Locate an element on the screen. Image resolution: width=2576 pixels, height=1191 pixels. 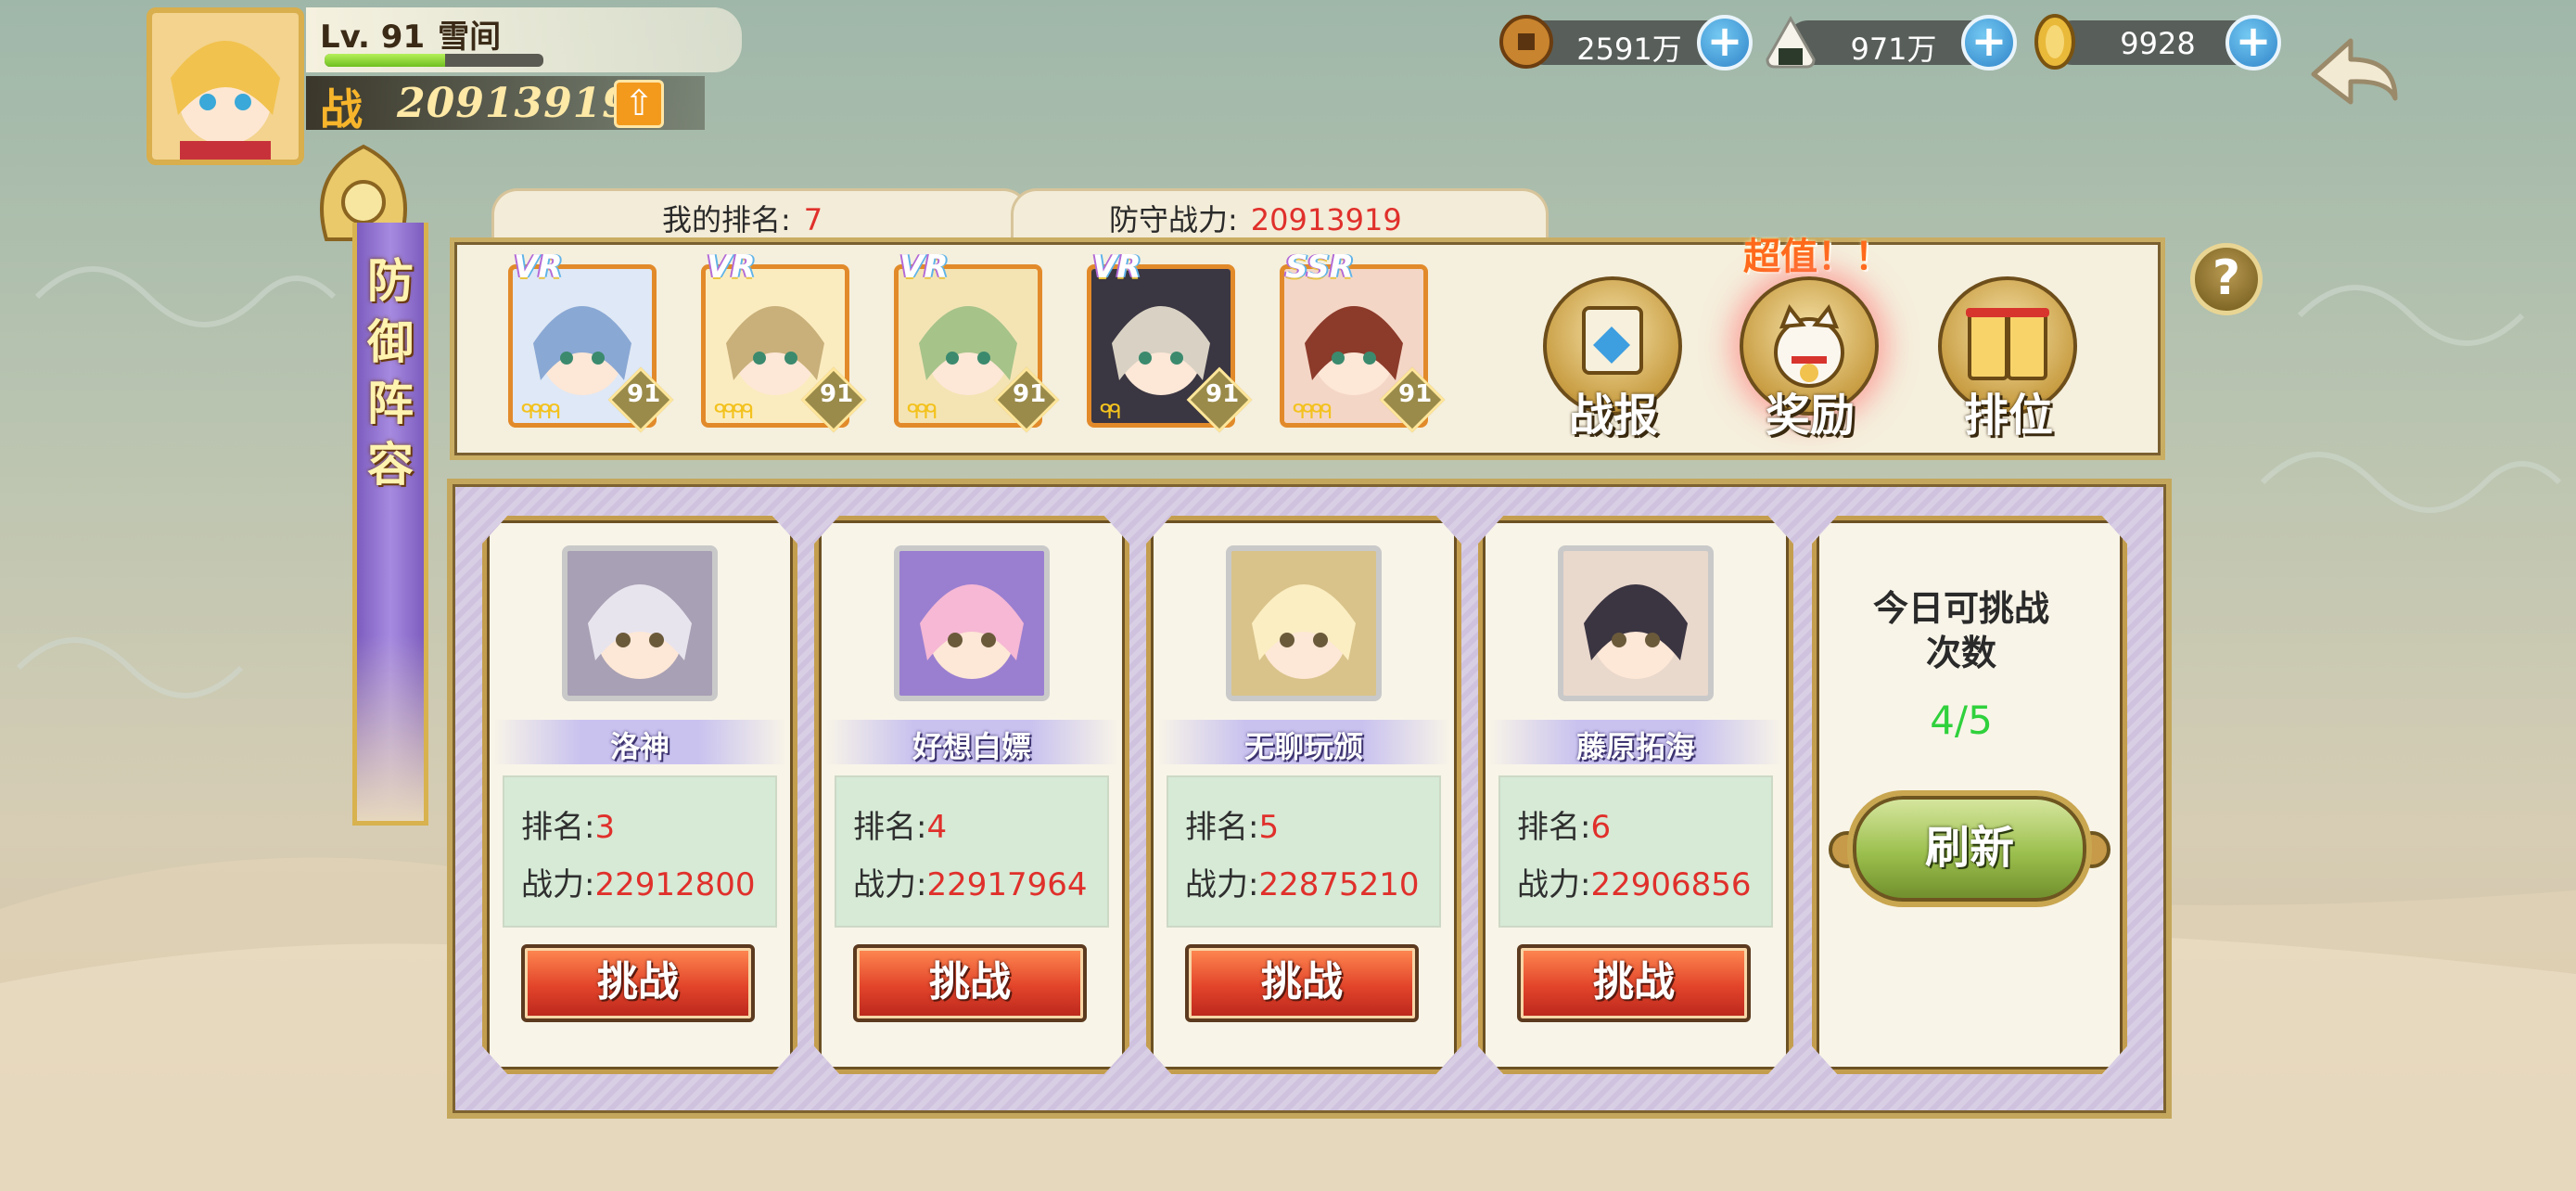
currency-gold: 9928 + is located at coordinates (2157, 41).